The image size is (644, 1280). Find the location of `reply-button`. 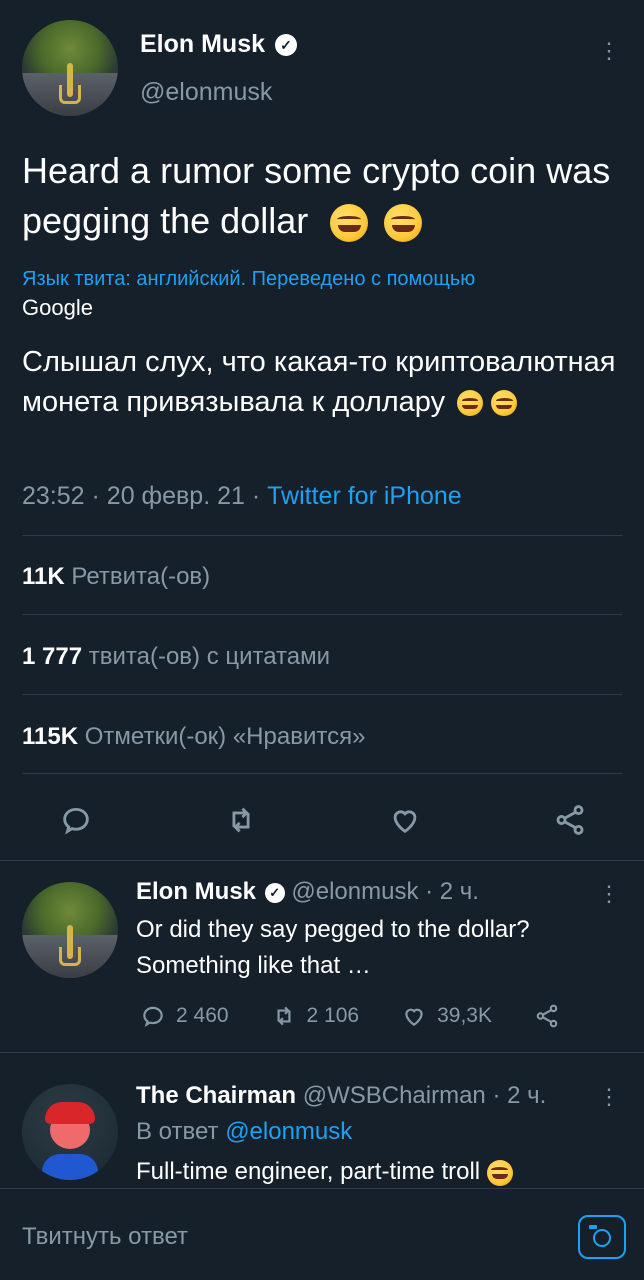

reply-button is located at coordinates (76, 820).